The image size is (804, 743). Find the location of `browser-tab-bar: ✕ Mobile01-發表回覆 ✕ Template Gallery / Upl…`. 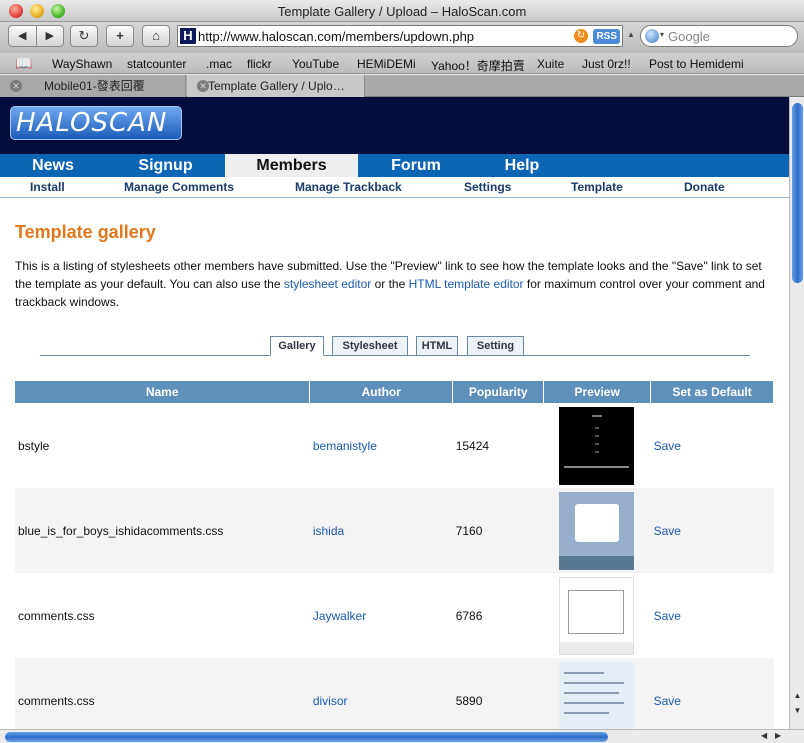

browser-tab-bar: ✕ Mobile01-發表回覆 ✕ Template Gallery / Upl… is located at coordinates (402, 86).